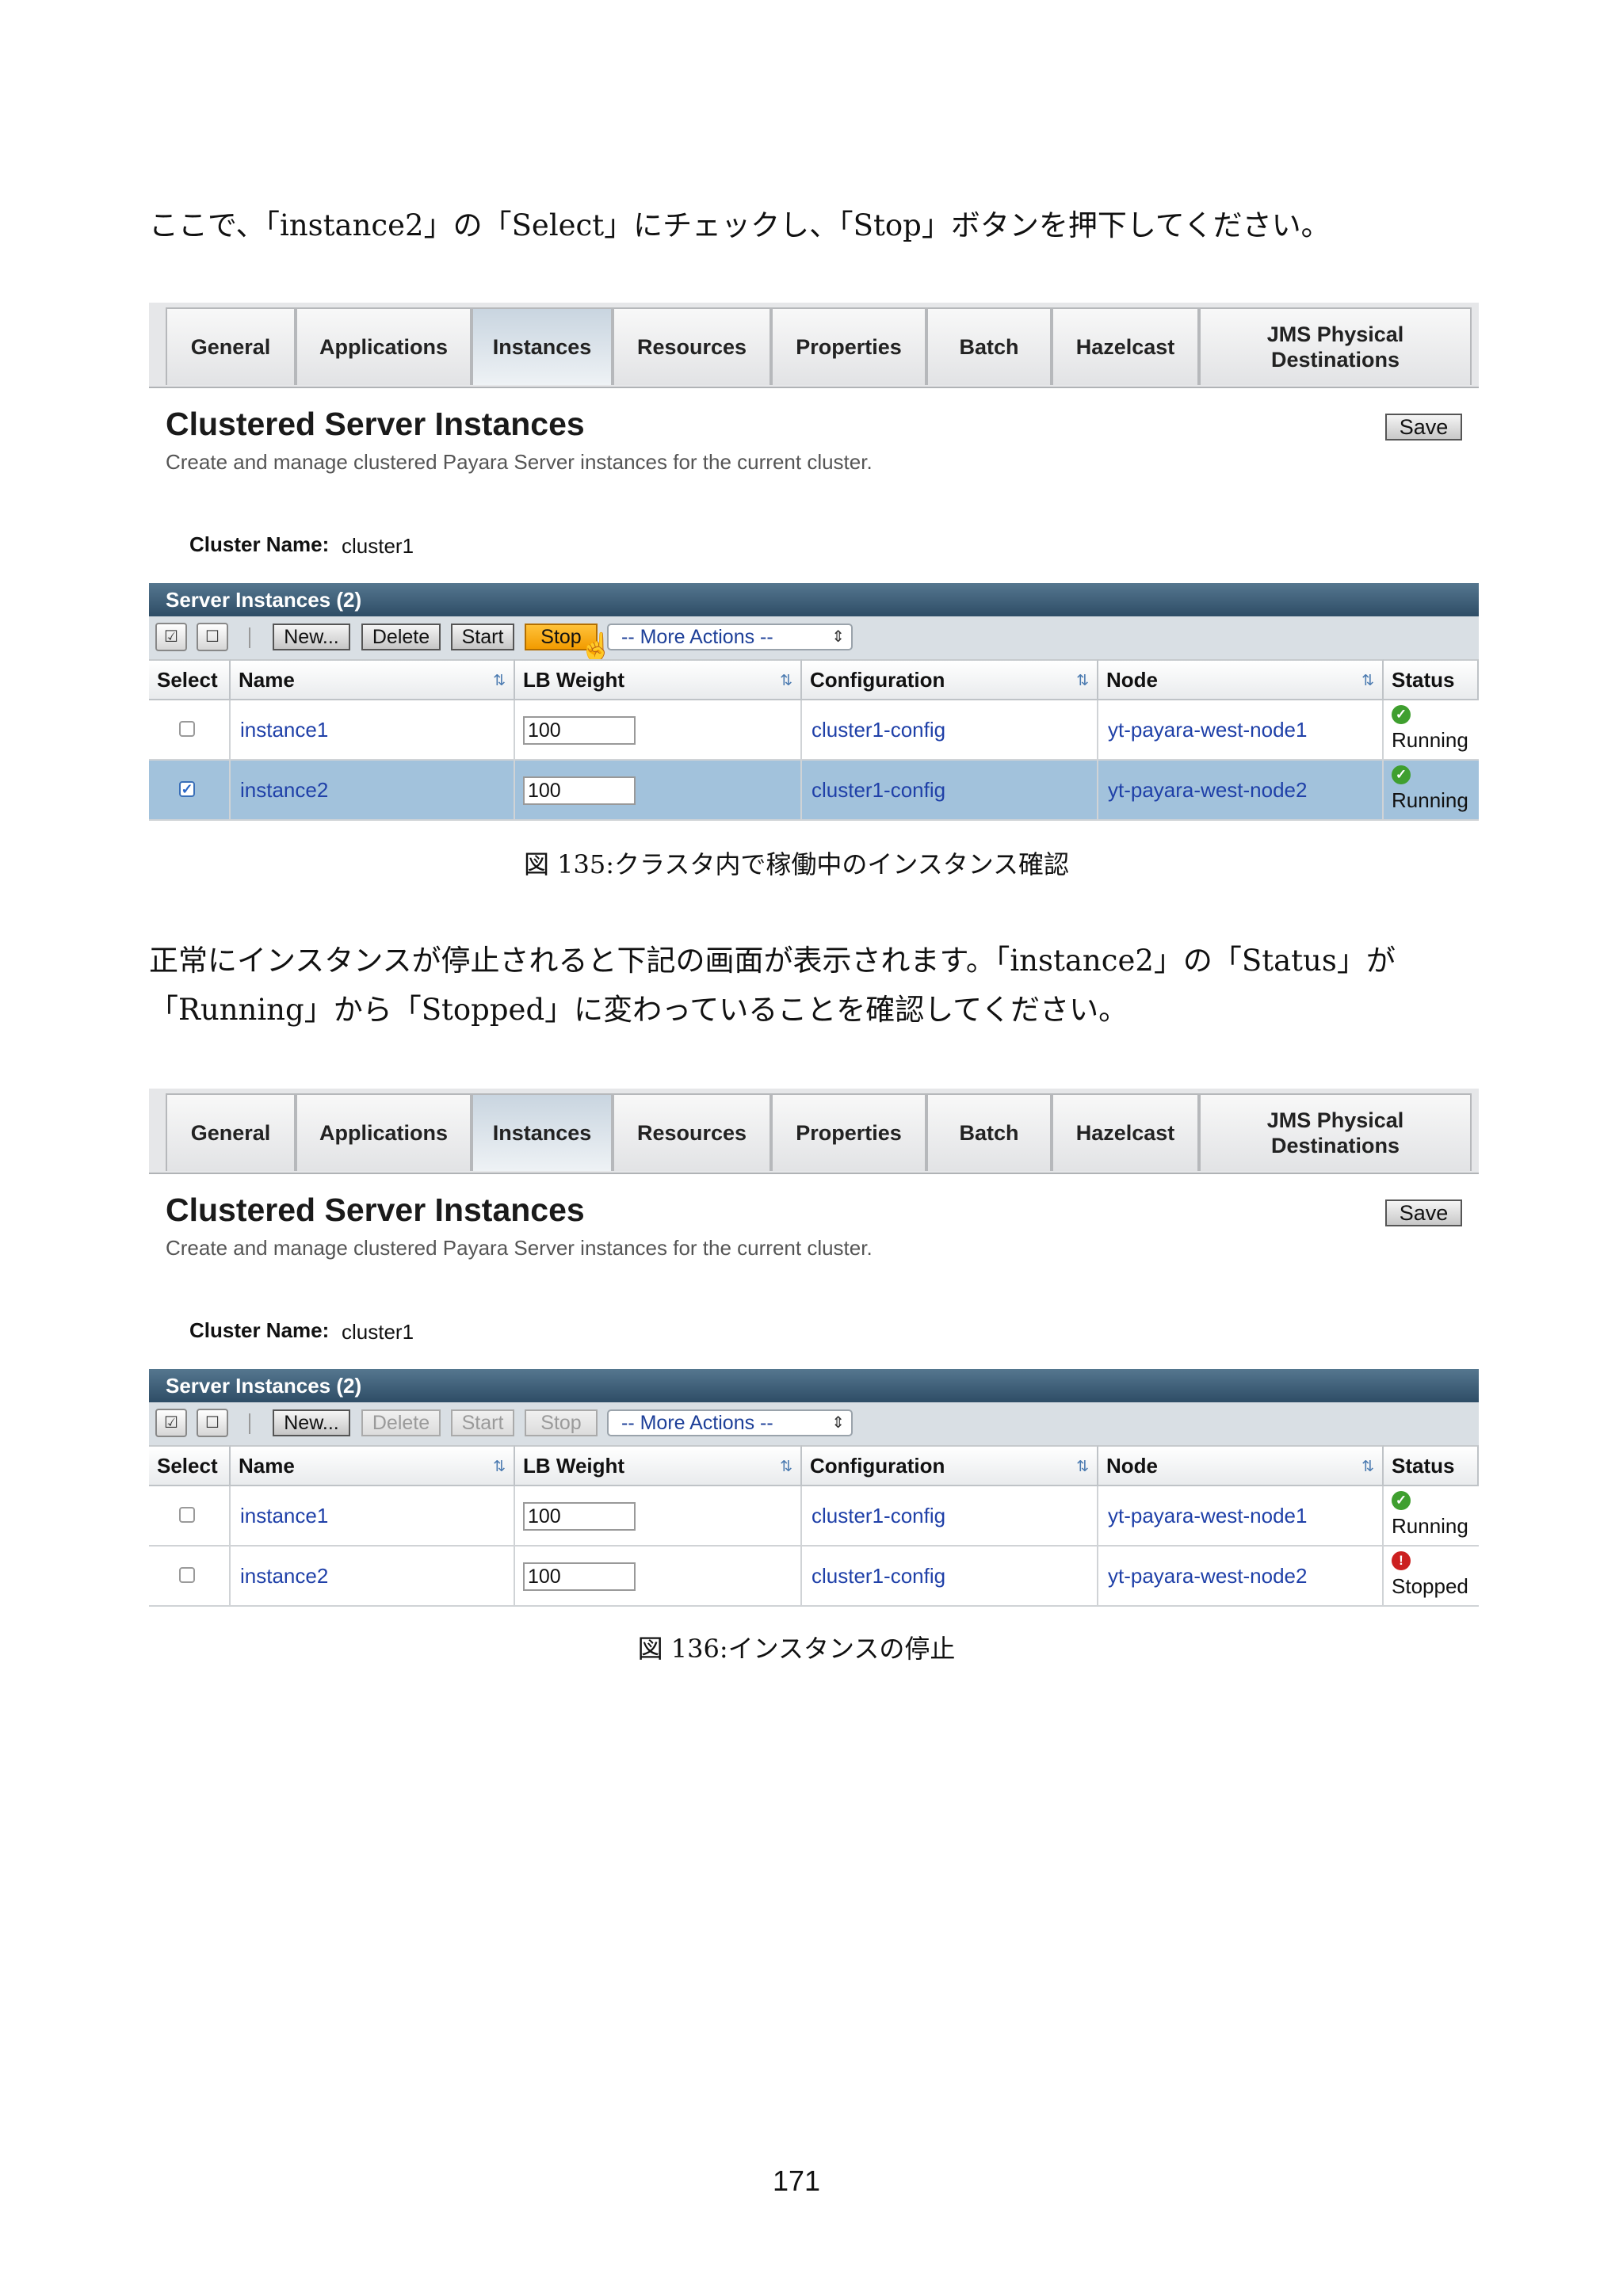  What do you see at coordinates (1423, 1466) in the screenshot?
I see `column-label: Status` at bounding box center [1423, 1466].